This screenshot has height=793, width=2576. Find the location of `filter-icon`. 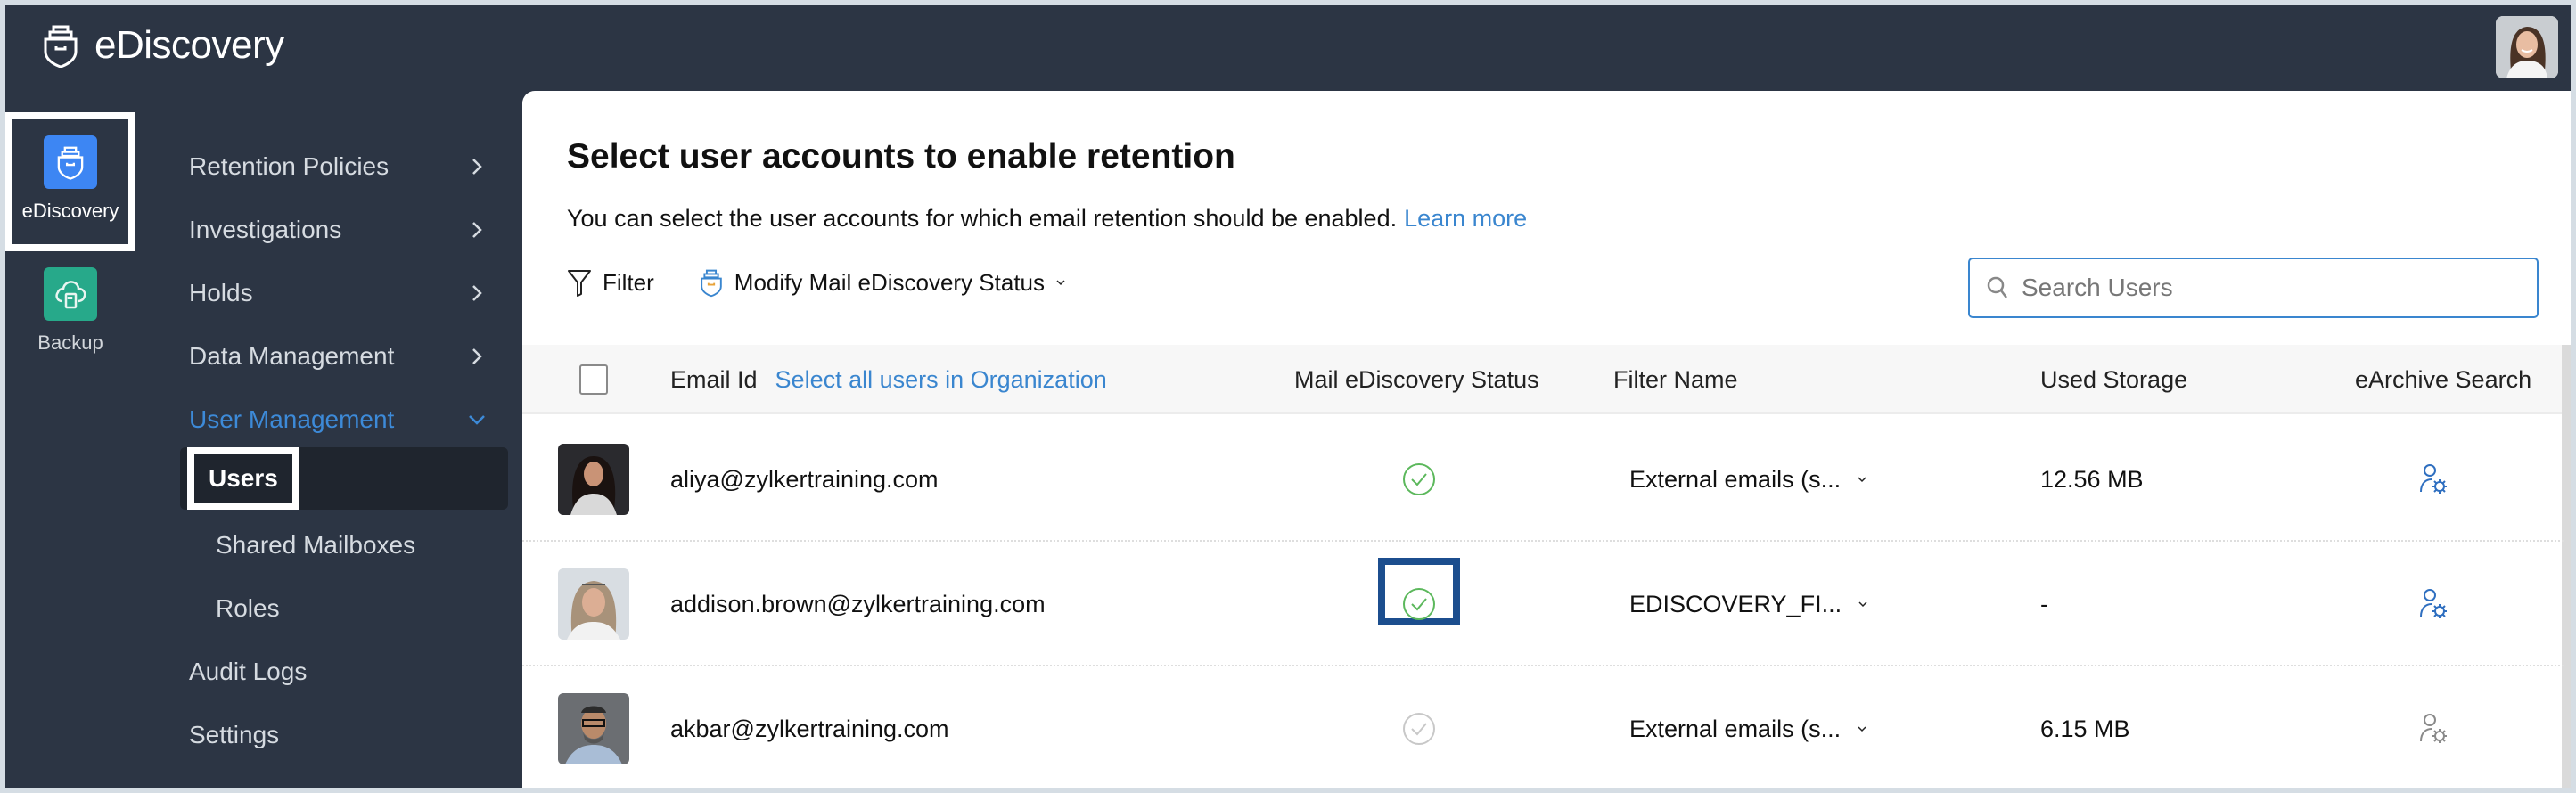

filter-icon is located at coordinates (579, 283).